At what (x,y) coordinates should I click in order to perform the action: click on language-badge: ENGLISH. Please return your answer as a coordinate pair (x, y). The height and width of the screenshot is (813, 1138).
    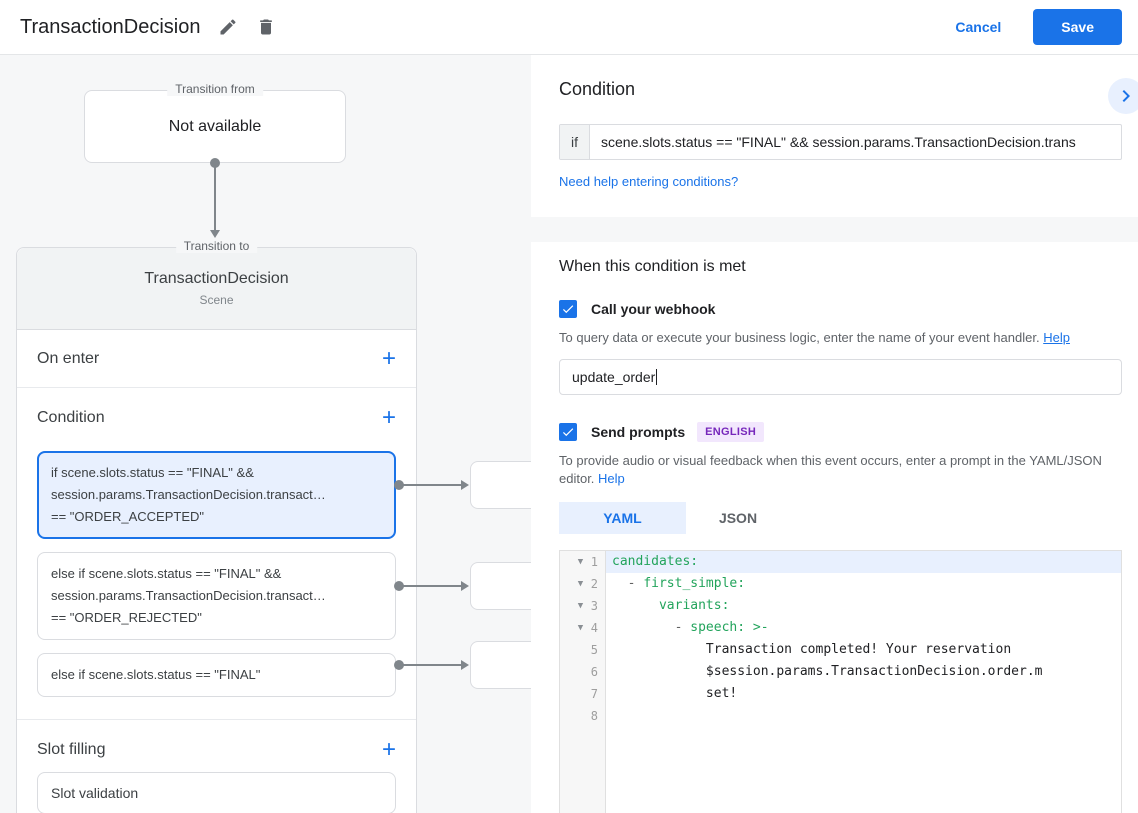
    Looking at the image, I should click on (731, 432).